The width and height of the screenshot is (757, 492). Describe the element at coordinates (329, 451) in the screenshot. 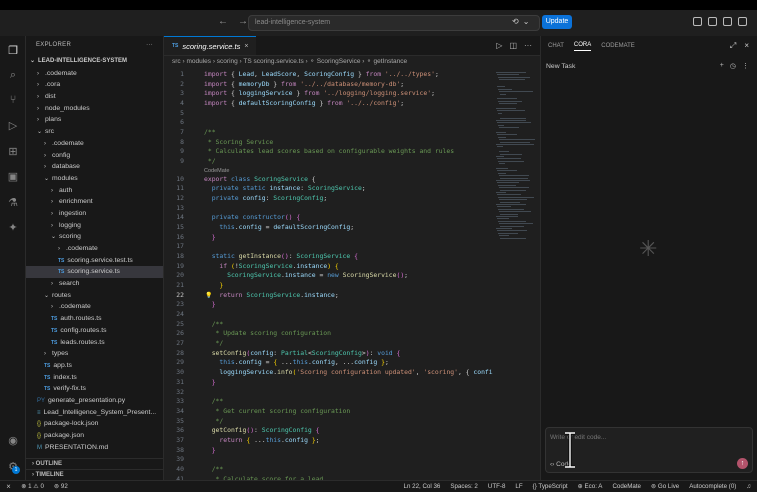

I see `code-line: 38 }` at that location.